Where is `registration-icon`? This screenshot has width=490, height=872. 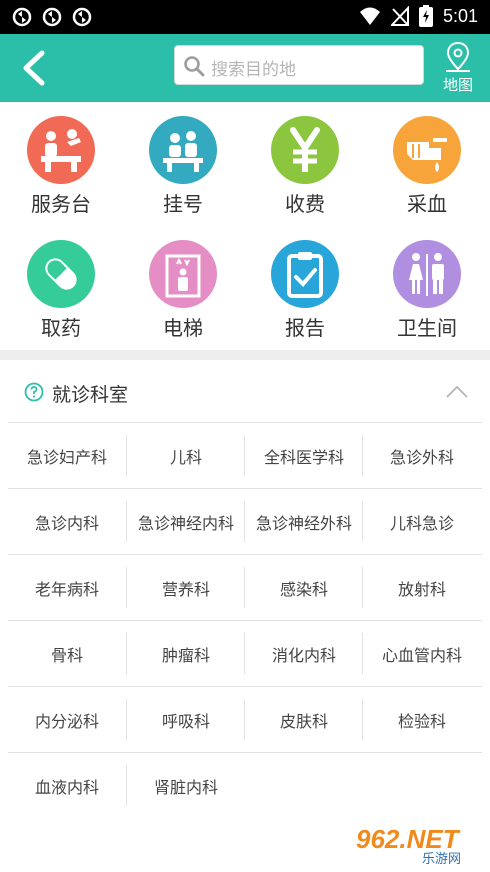
registration-icon is located at coordinates (183, 150).